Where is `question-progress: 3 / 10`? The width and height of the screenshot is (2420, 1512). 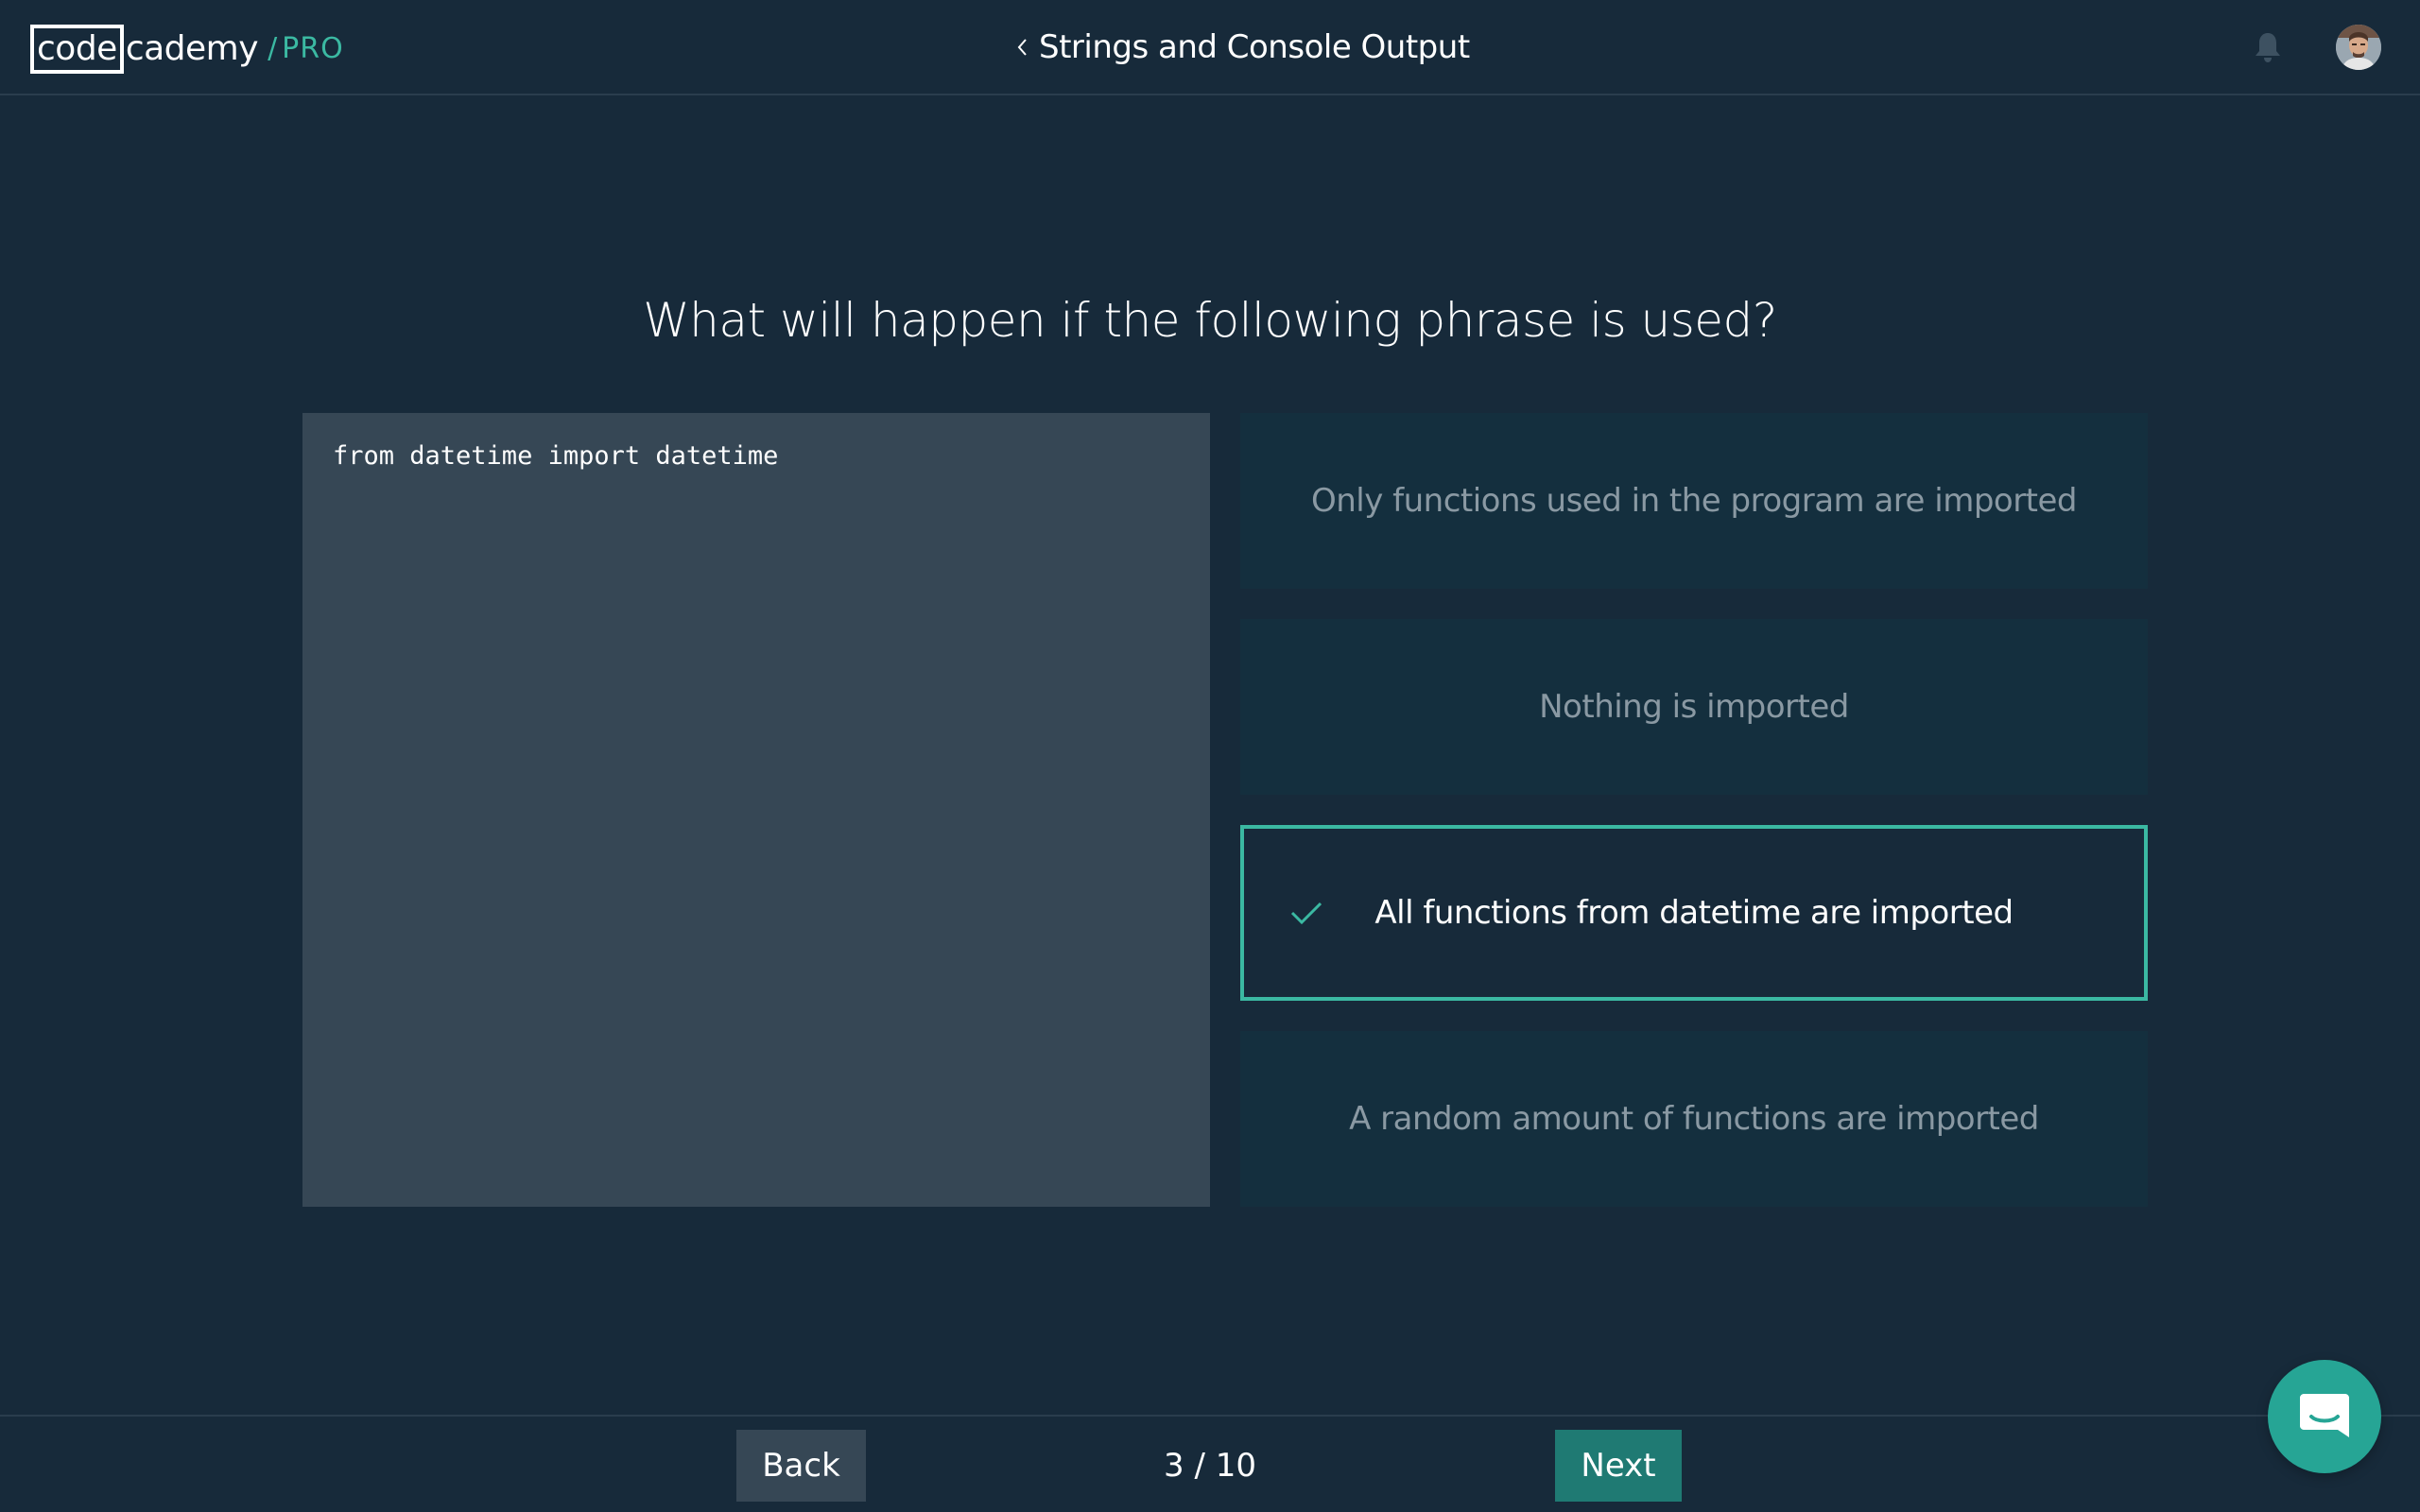 question-progress: 3 / 10 is located at coordinates (1210, 1466).